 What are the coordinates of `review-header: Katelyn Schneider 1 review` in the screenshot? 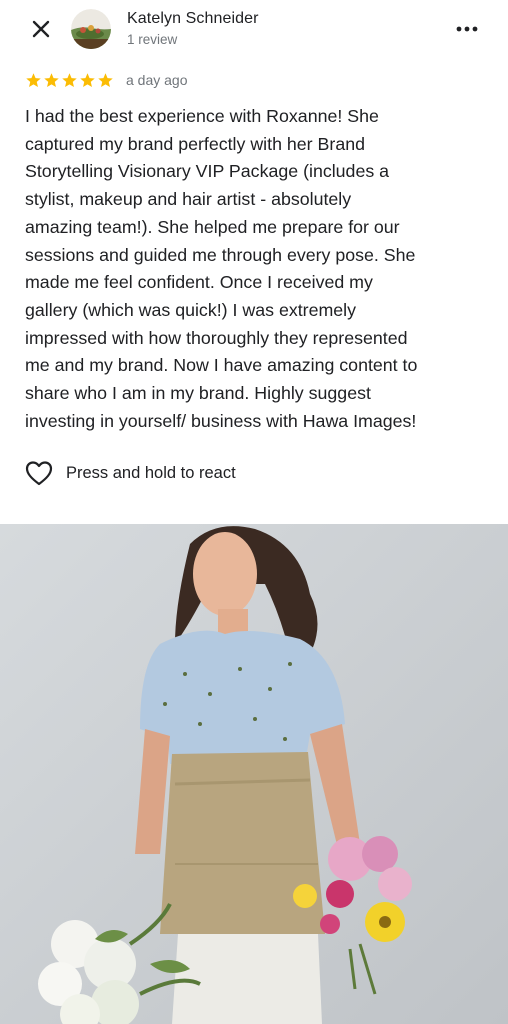 It's located at (254, 30).